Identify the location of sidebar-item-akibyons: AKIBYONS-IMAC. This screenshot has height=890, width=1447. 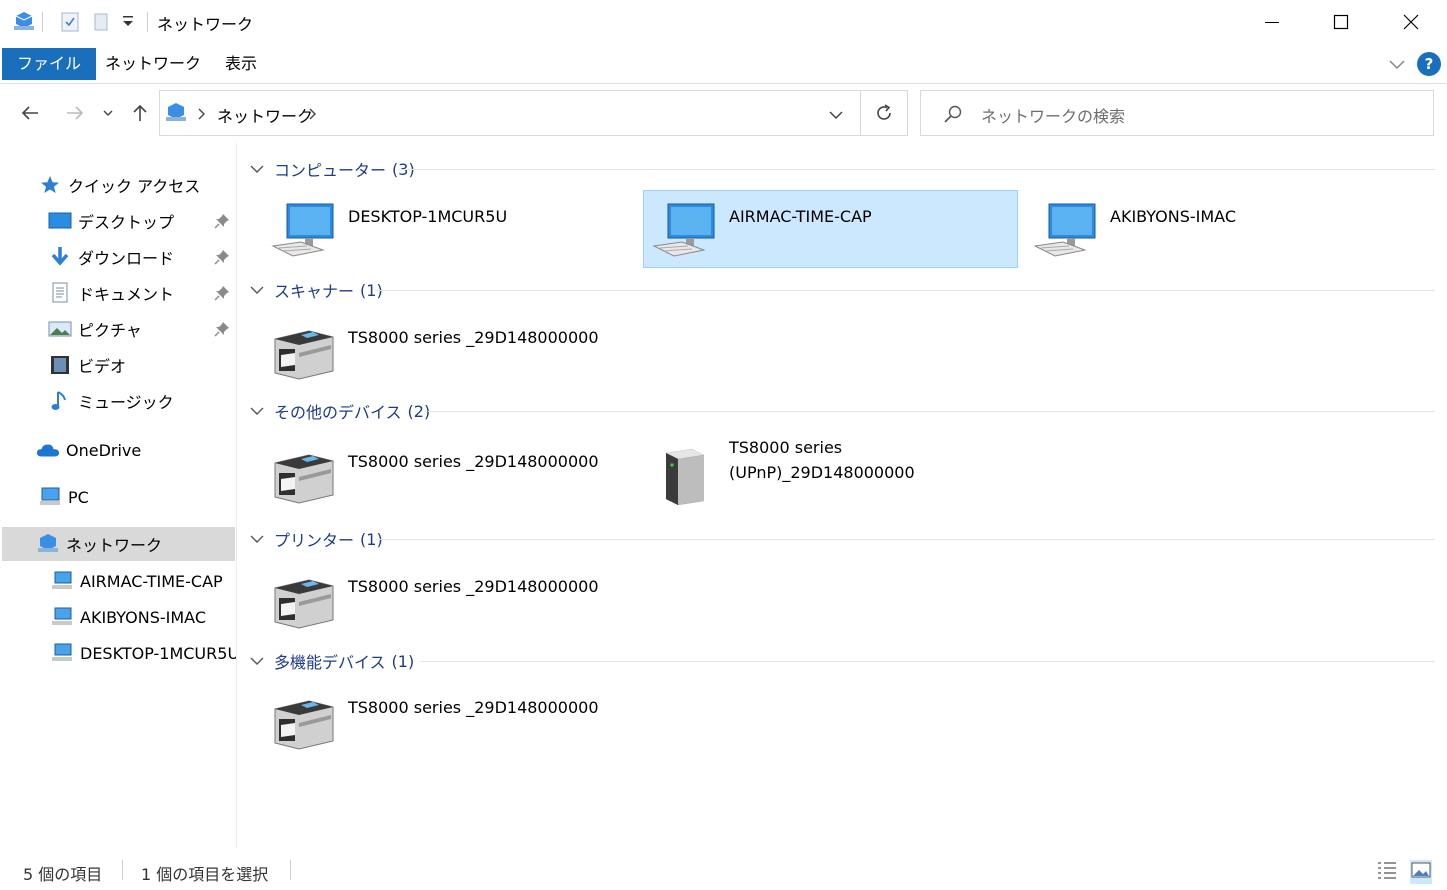
(142, 617).